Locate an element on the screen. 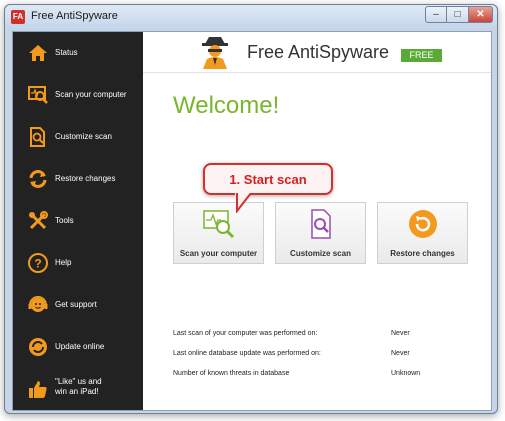 This screenshot has height=421, width=505. app-icon: FA is located at coordinates (18, 17).